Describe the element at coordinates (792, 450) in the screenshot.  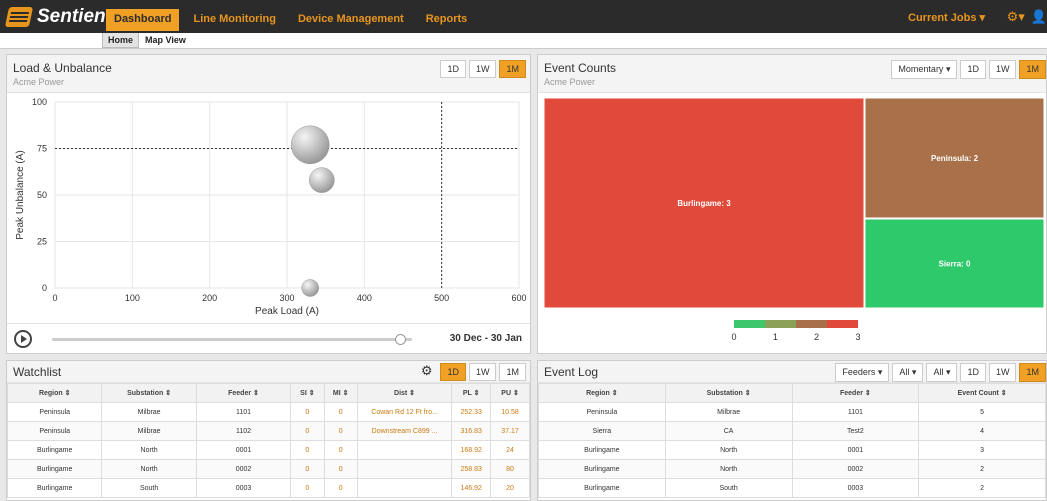
I see `table-row: Burlingame North 0001 3` at that location.